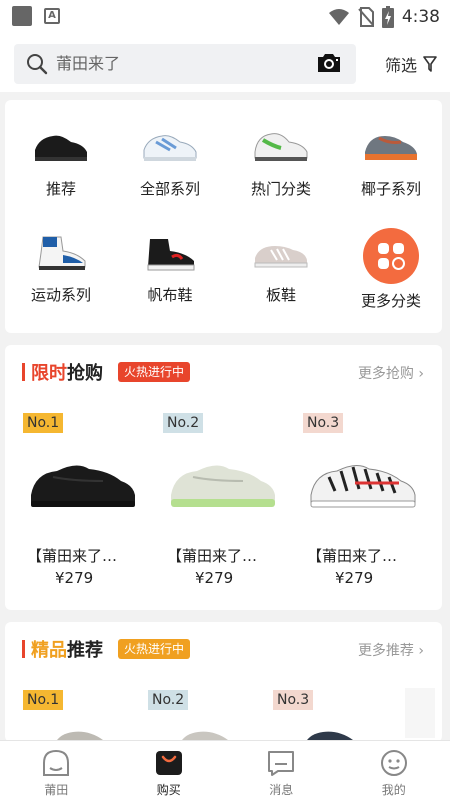  I want to click on clock: 4:38, so click(420, 17).